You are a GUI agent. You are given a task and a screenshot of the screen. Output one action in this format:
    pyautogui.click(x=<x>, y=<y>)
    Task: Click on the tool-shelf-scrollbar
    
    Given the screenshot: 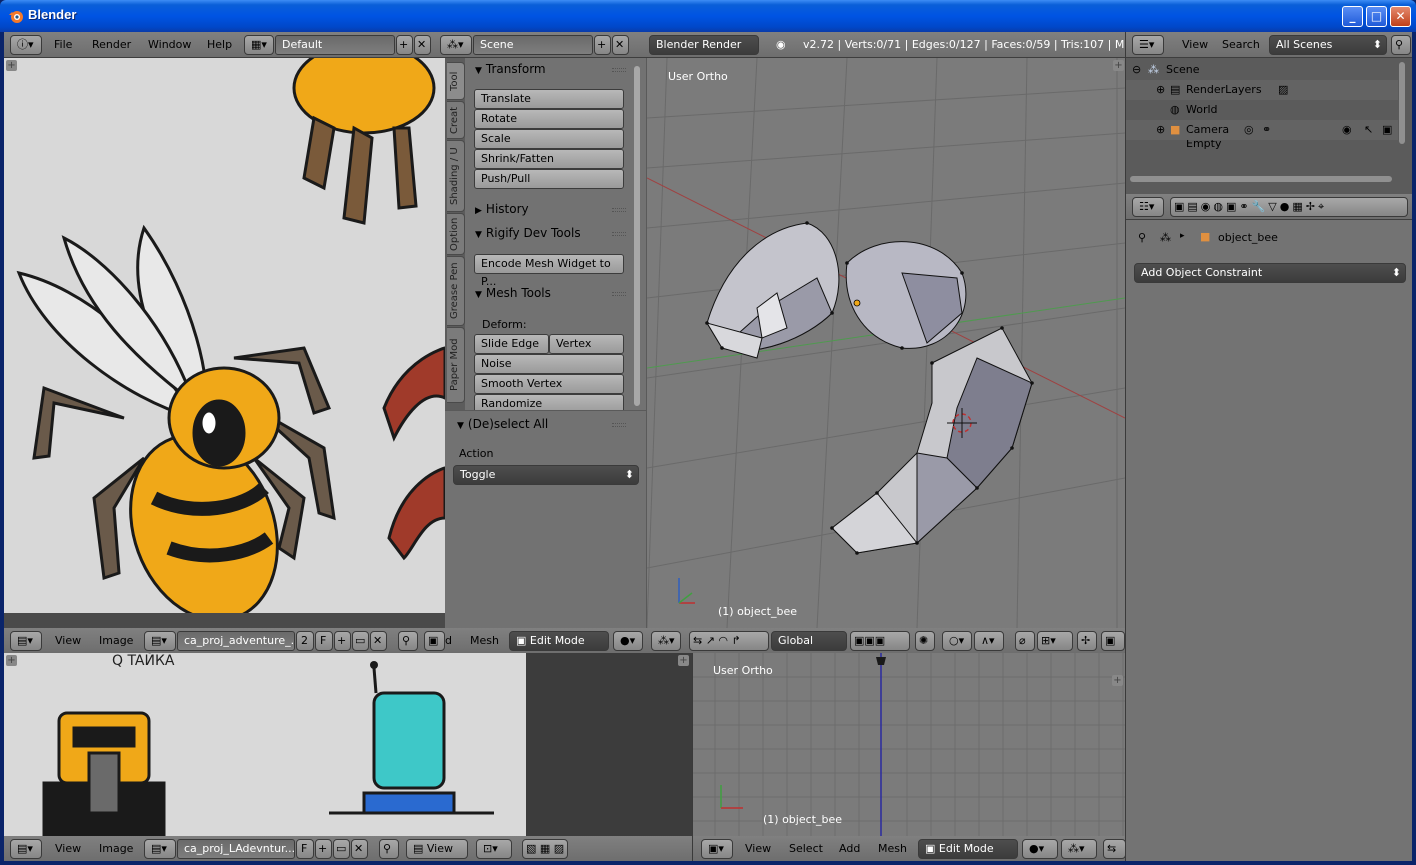 What is the action you would take?
    pyautogui.click(x=637, y=236)
    